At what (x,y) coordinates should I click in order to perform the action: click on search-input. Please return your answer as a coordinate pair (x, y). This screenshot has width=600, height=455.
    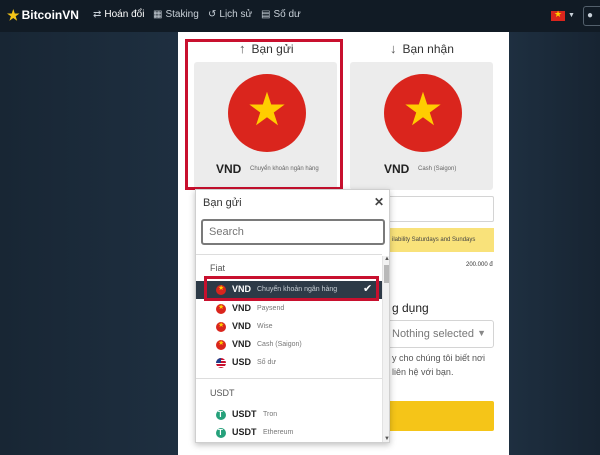
    Looking at the image, I should click on (293, 232).